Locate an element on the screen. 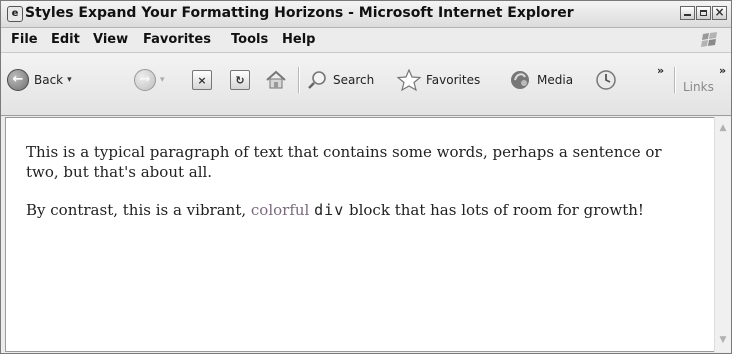  menu-help: Help is located at coordinates (298, 39).